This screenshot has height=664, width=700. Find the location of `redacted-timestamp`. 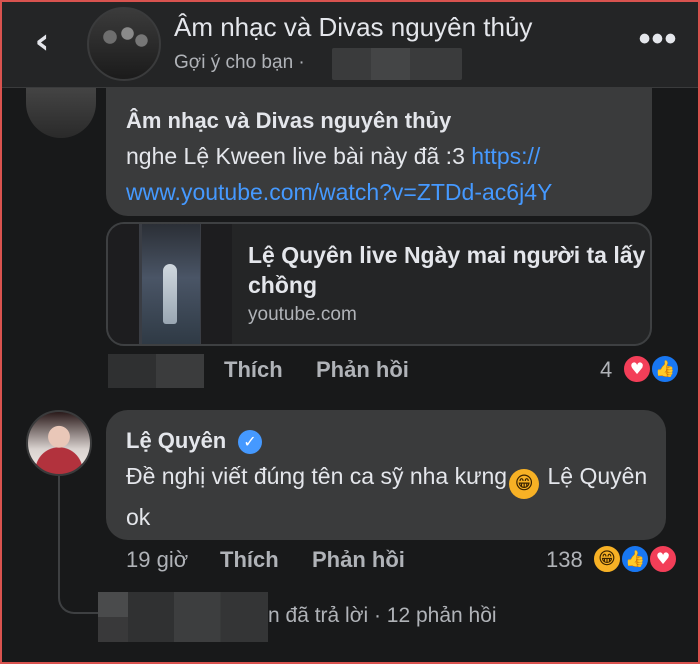

redacted-timestamp is located at coordinates (156, 371).